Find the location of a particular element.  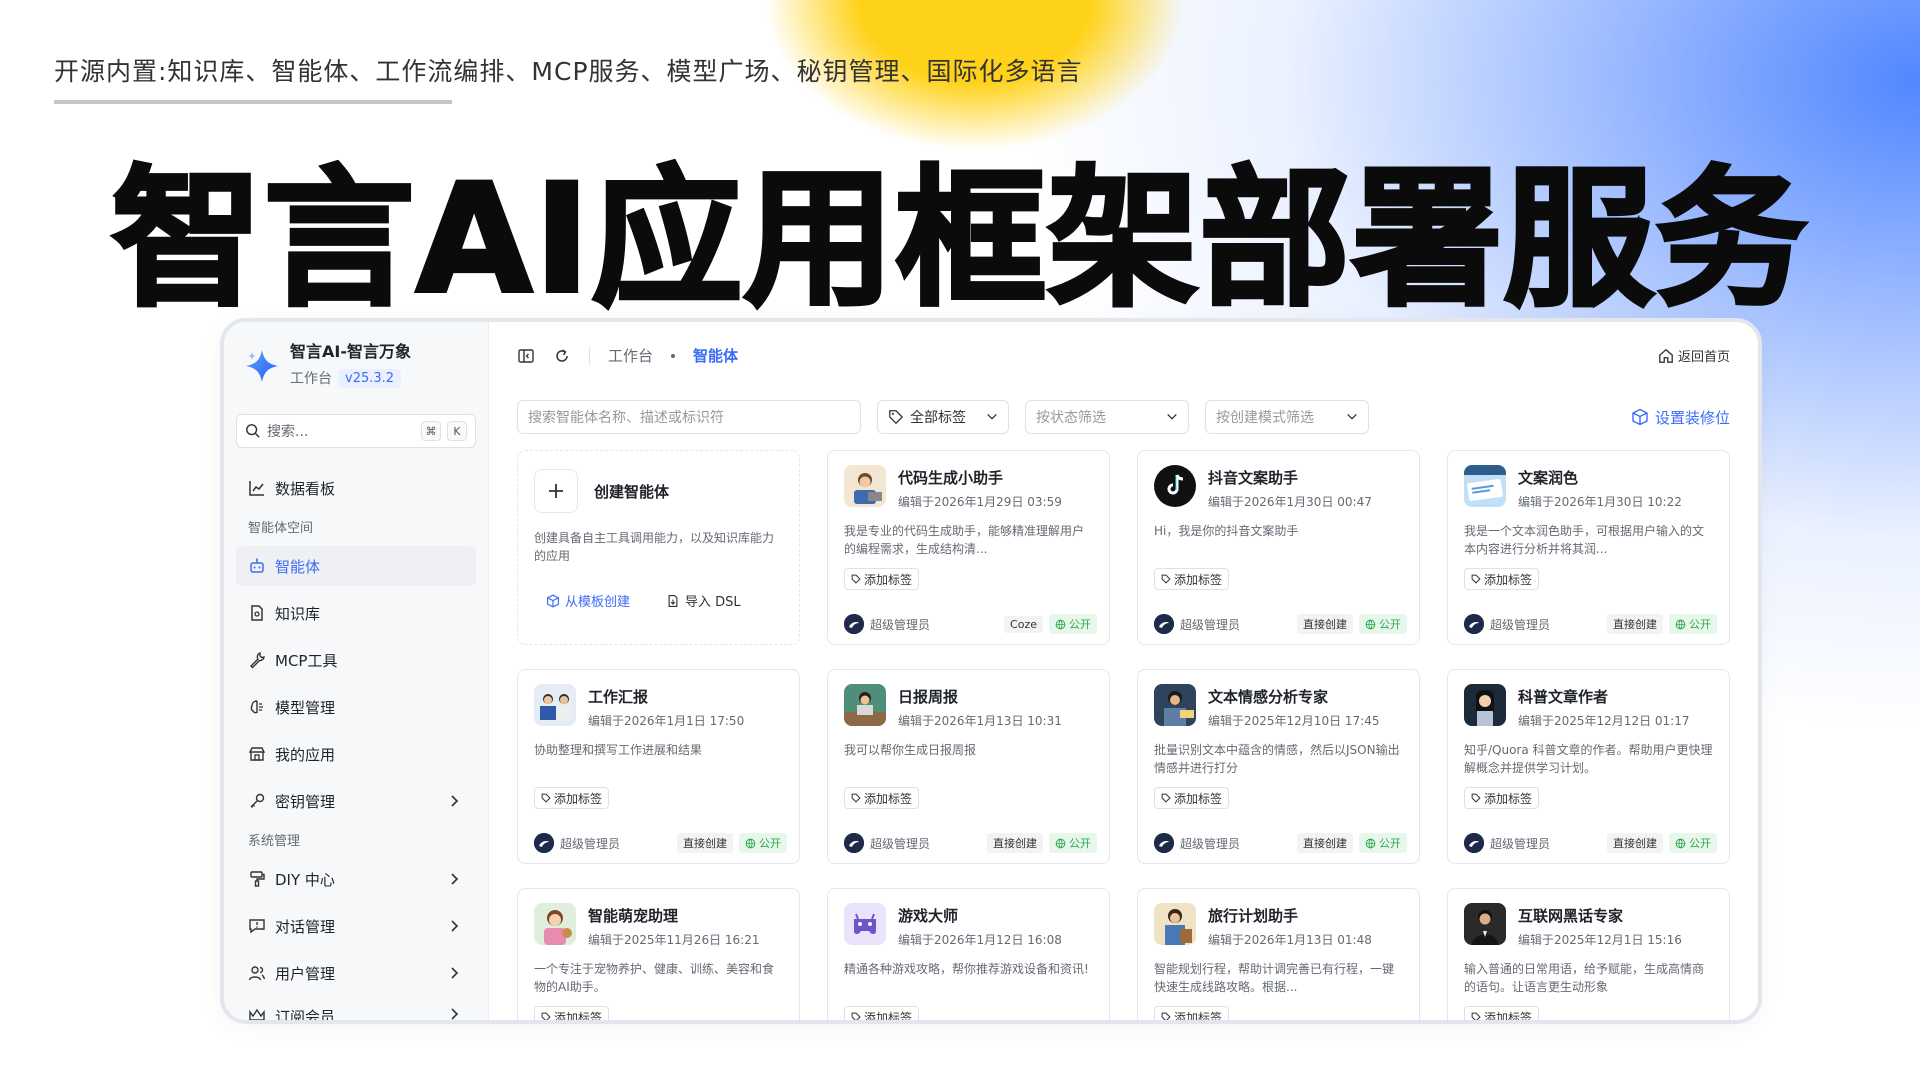

sidebar-item-myapps: 我的应用 is located at coordinates (356, 754).